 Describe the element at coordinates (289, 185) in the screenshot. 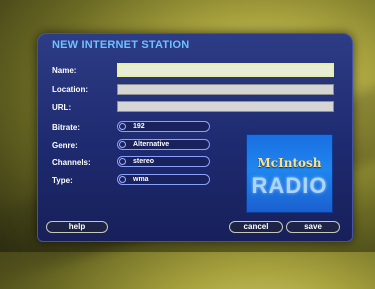

I see `logo-radio-text: RADIO` at that location.